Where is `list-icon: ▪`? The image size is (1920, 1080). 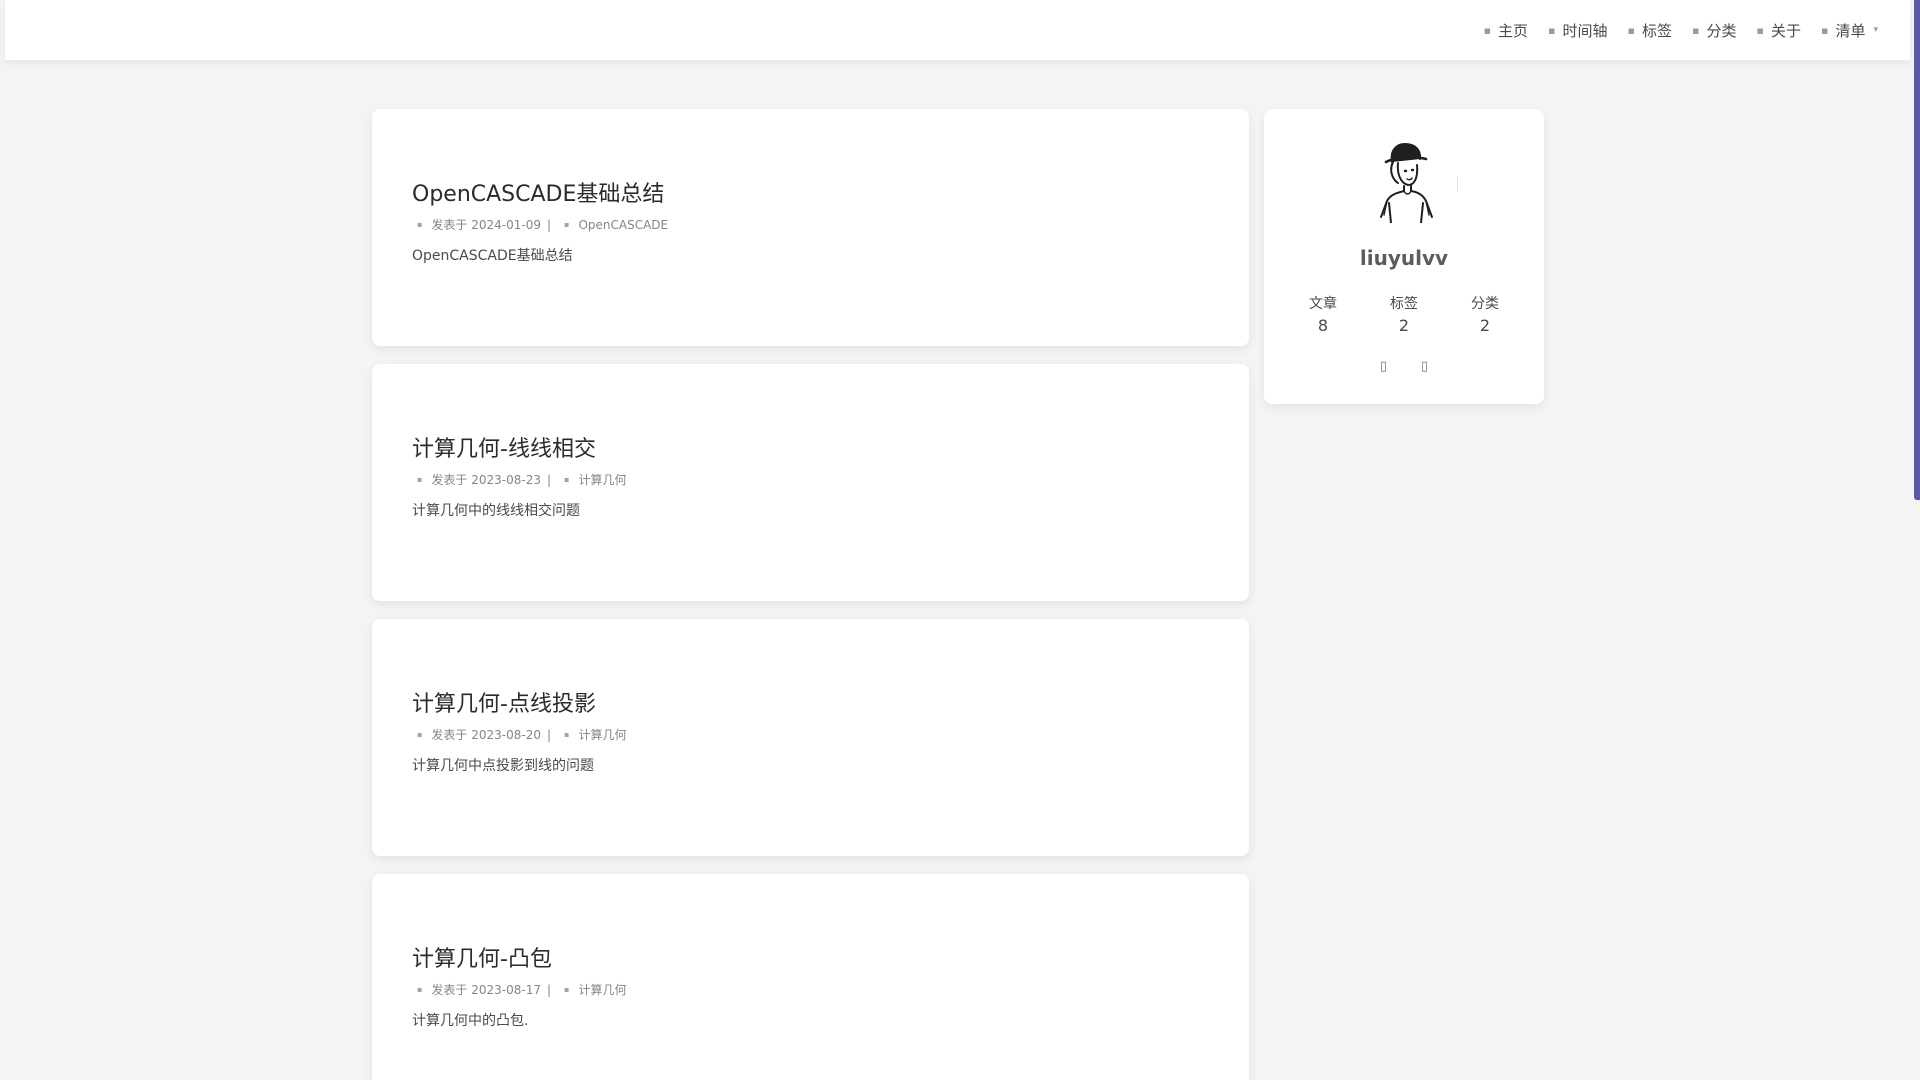 list-icon: ▪ is located at coordinates (1824, 30).